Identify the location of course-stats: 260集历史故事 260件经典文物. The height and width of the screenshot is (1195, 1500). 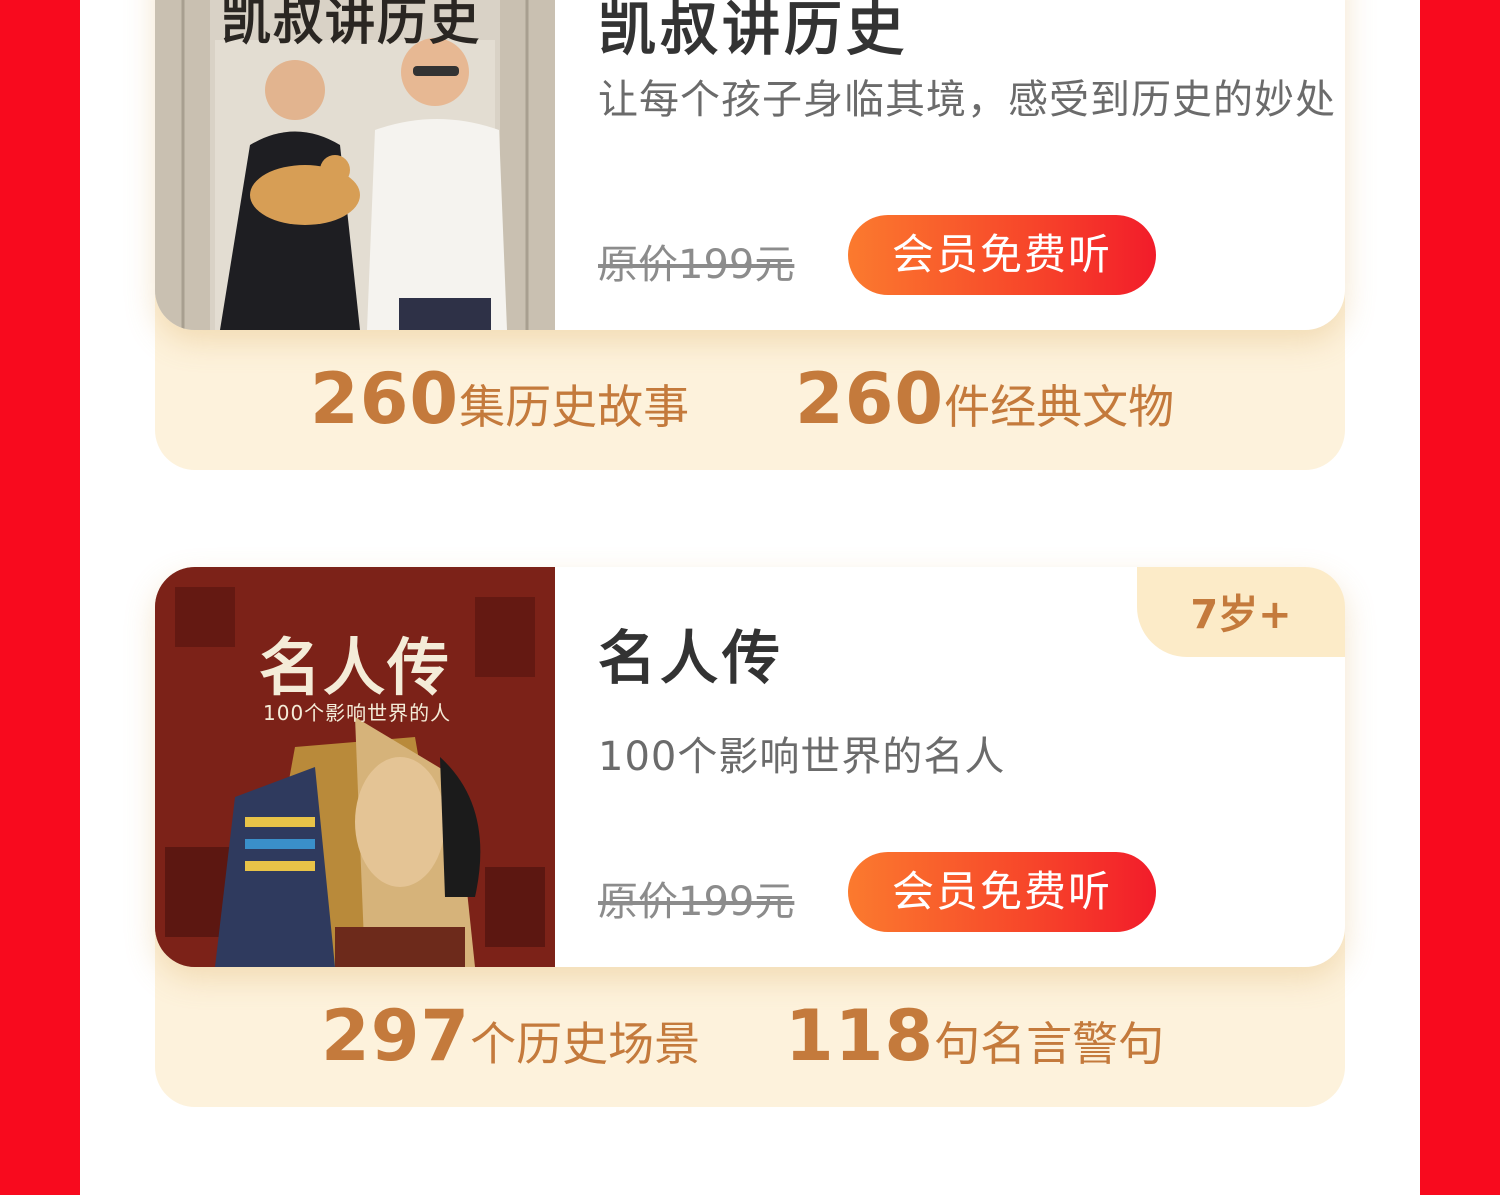
(750, 400).